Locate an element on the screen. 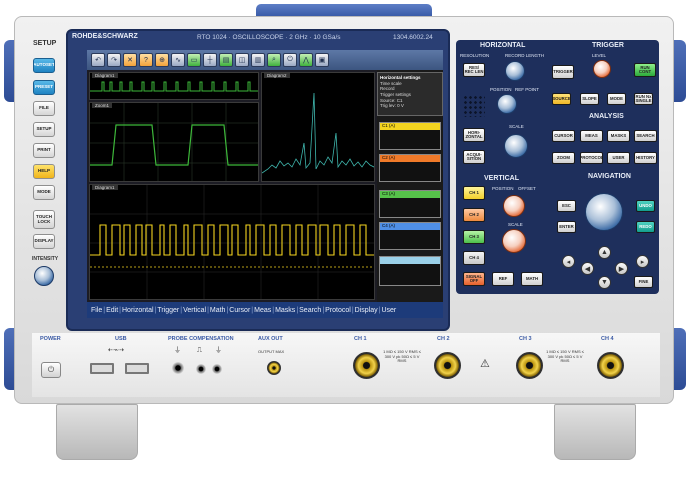 The width and height of the screenshot is (690, 493). menu-trigger: Trigger is located at coordinates (168, 310).